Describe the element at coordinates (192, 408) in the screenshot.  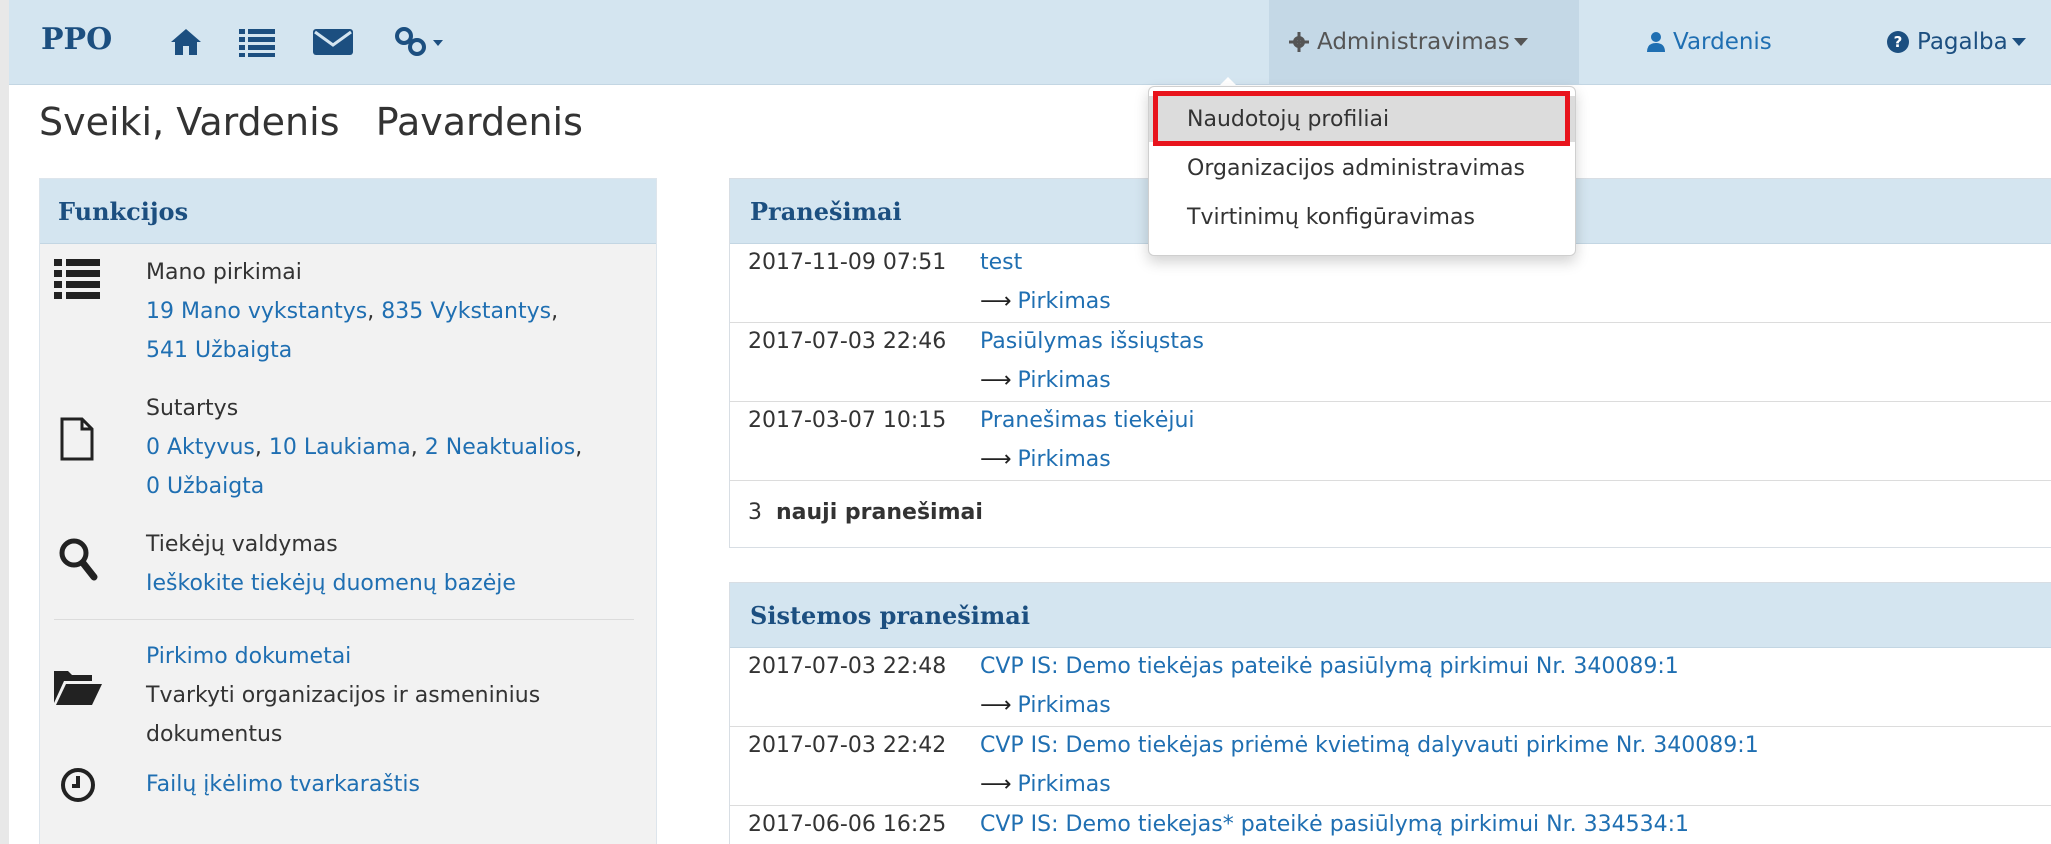
I see `contracts-title: Sutartys` at that location.